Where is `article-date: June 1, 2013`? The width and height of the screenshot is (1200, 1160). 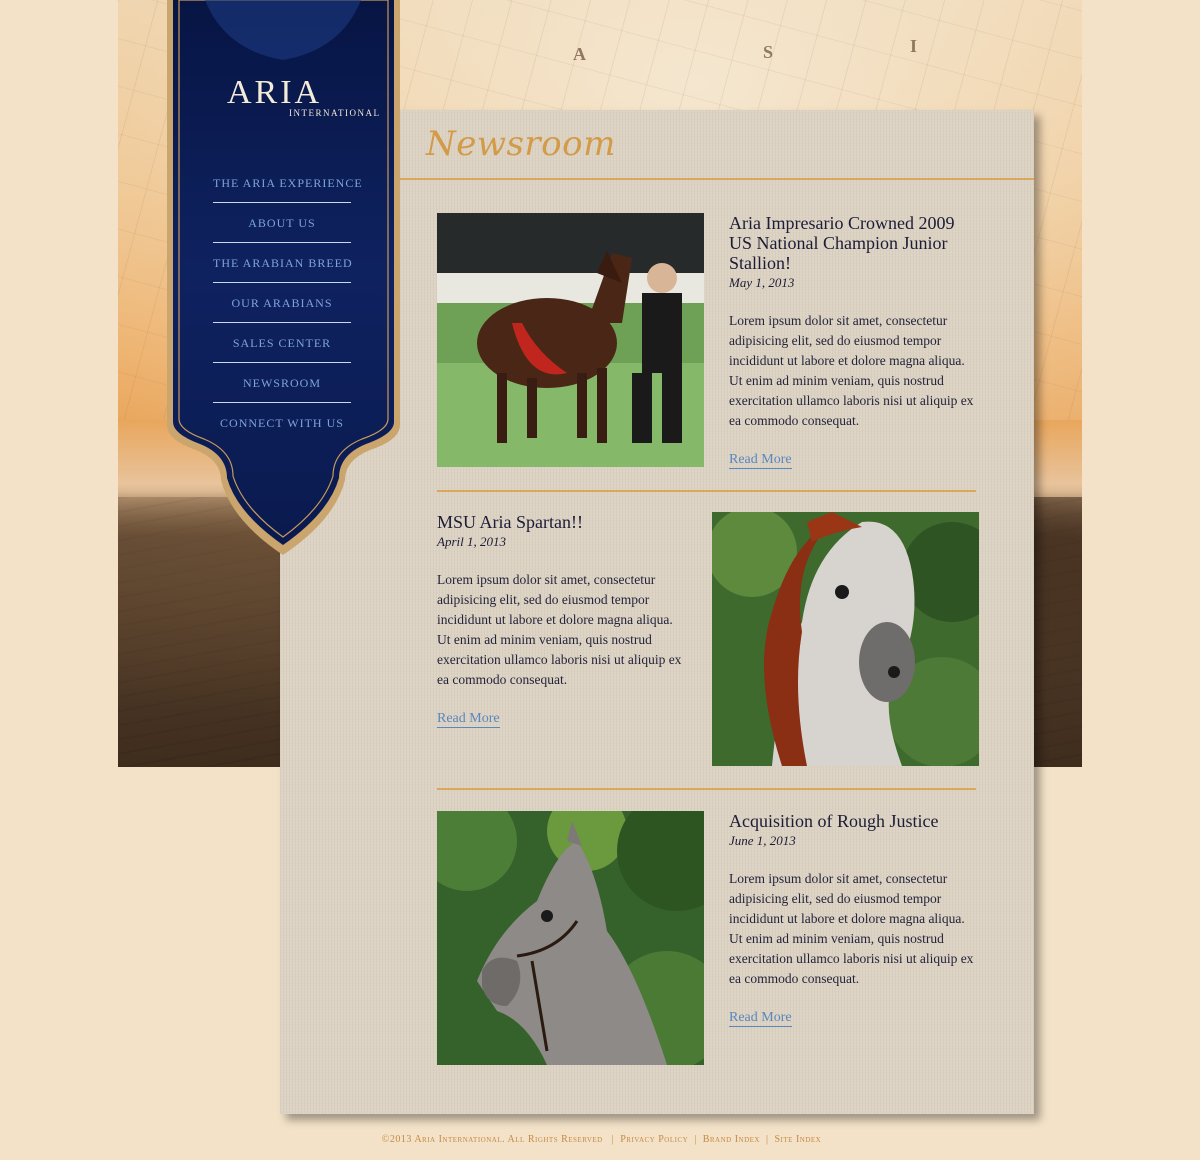
article-date: June 1, 2013 is located at coordinates (762, 840).